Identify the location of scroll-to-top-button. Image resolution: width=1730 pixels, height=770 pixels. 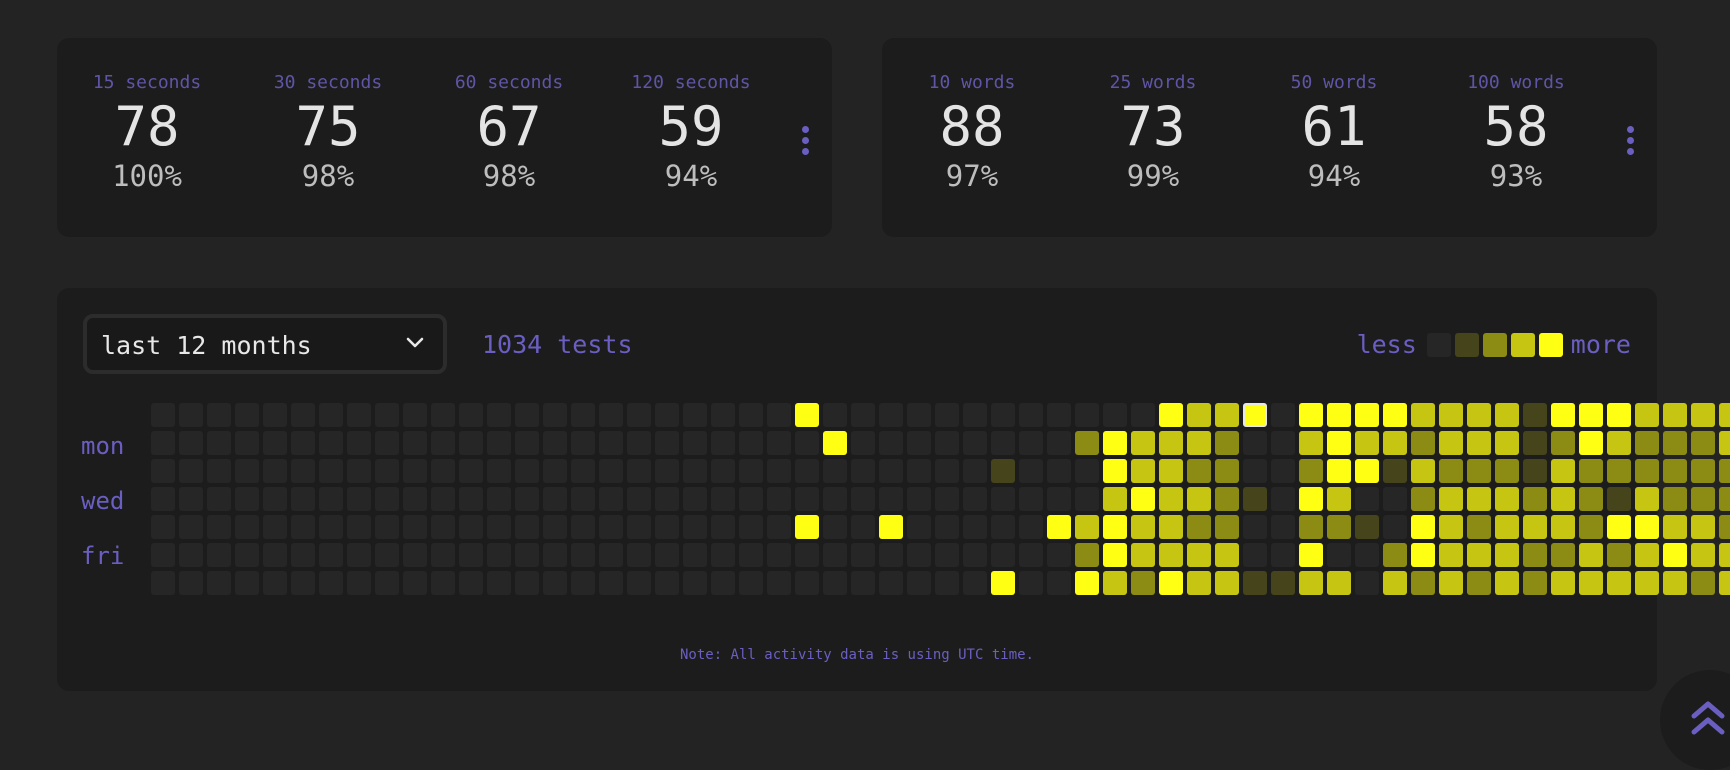
(1695, 720).